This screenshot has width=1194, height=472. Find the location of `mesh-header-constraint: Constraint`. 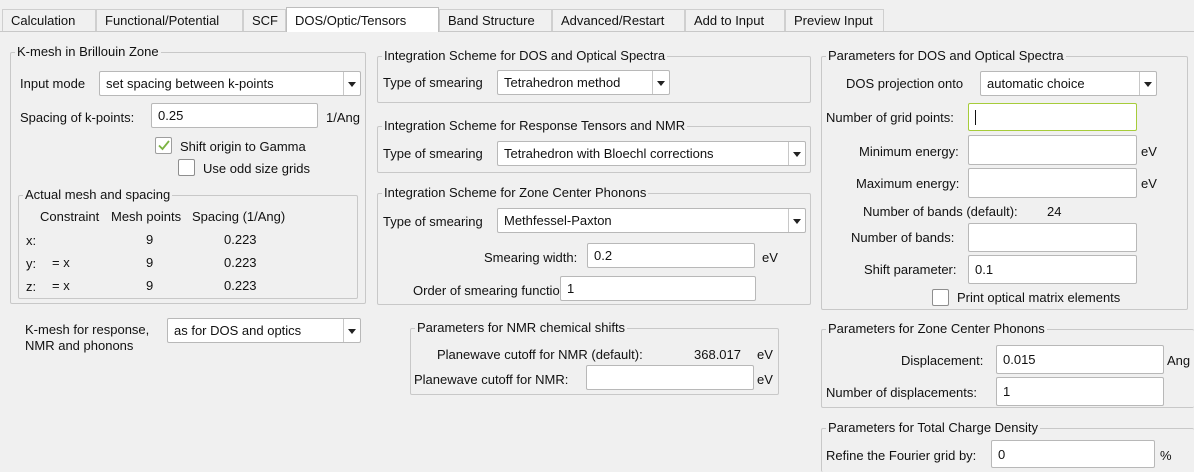

mesh-header-constraint: Constraint is located at coordinates (70, 216).